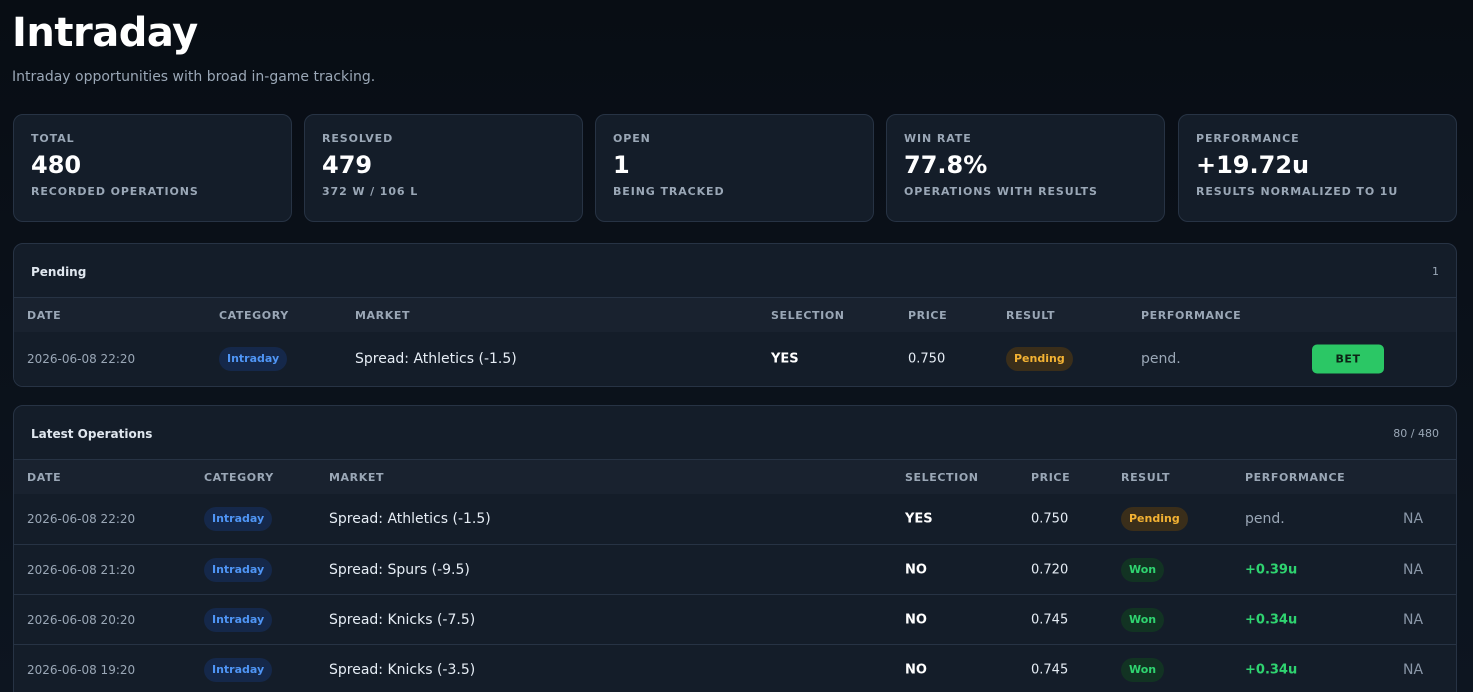  What do you see at coordinates (938, 138) in the screenshot?
I see `stat-label: WIN RATE` at bounding box center [938, 138].